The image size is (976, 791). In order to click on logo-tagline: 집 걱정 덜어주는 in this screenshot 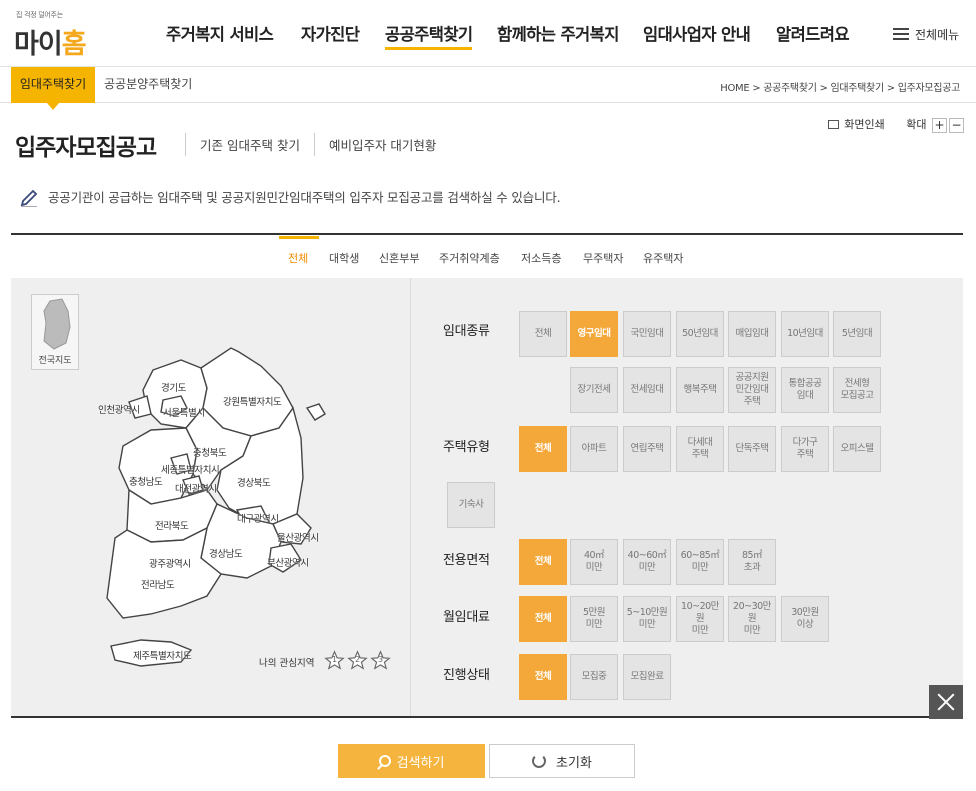, I will do `click(39, 15)`.